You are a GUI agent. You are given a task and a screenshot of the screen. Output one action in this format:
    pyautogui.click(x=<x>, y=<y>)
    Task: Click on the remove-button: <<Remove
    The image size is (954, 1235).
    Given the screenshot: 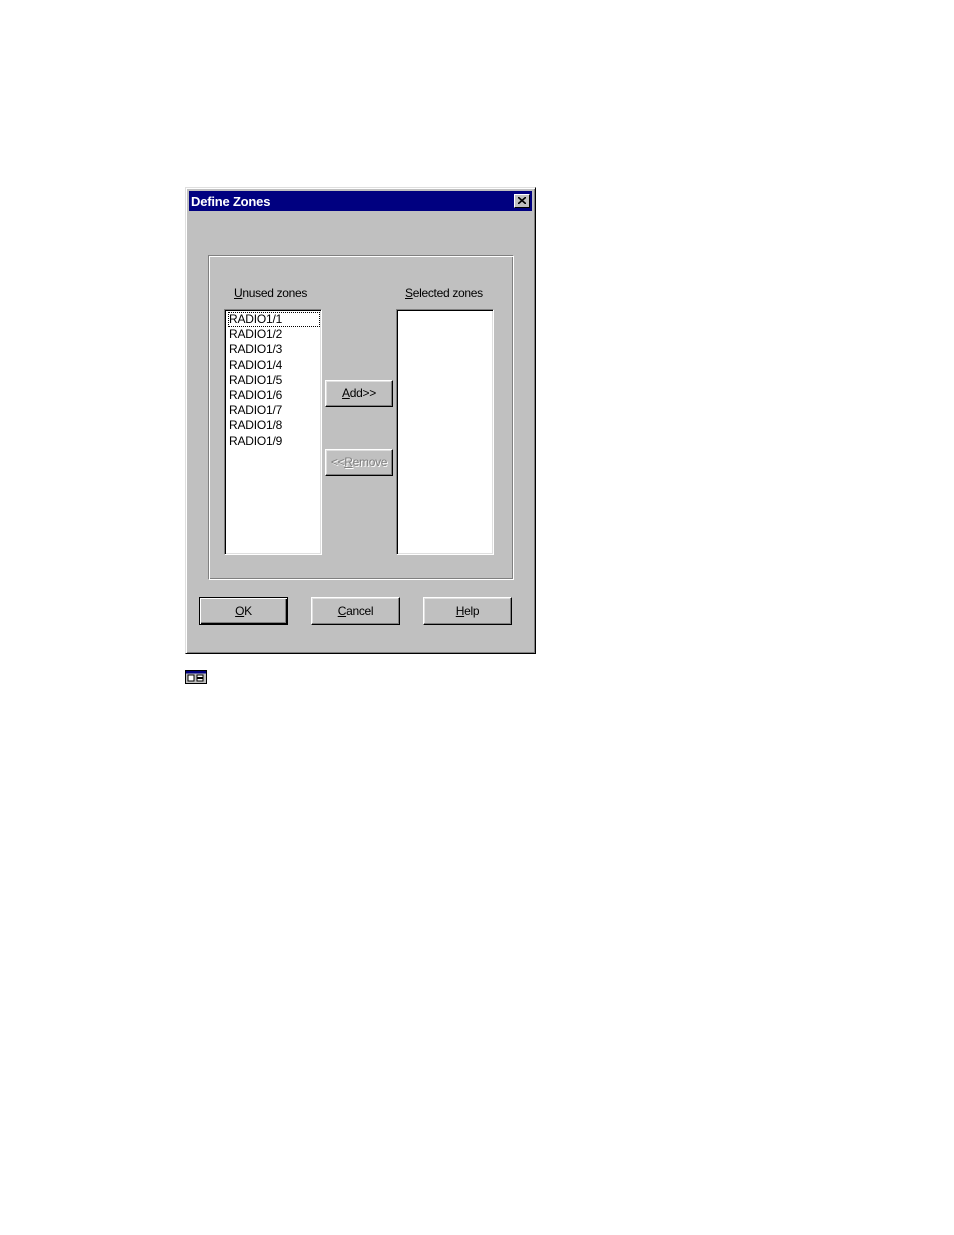 What is the action you would take?
    pyautogui.click(x=359, y=462)
    